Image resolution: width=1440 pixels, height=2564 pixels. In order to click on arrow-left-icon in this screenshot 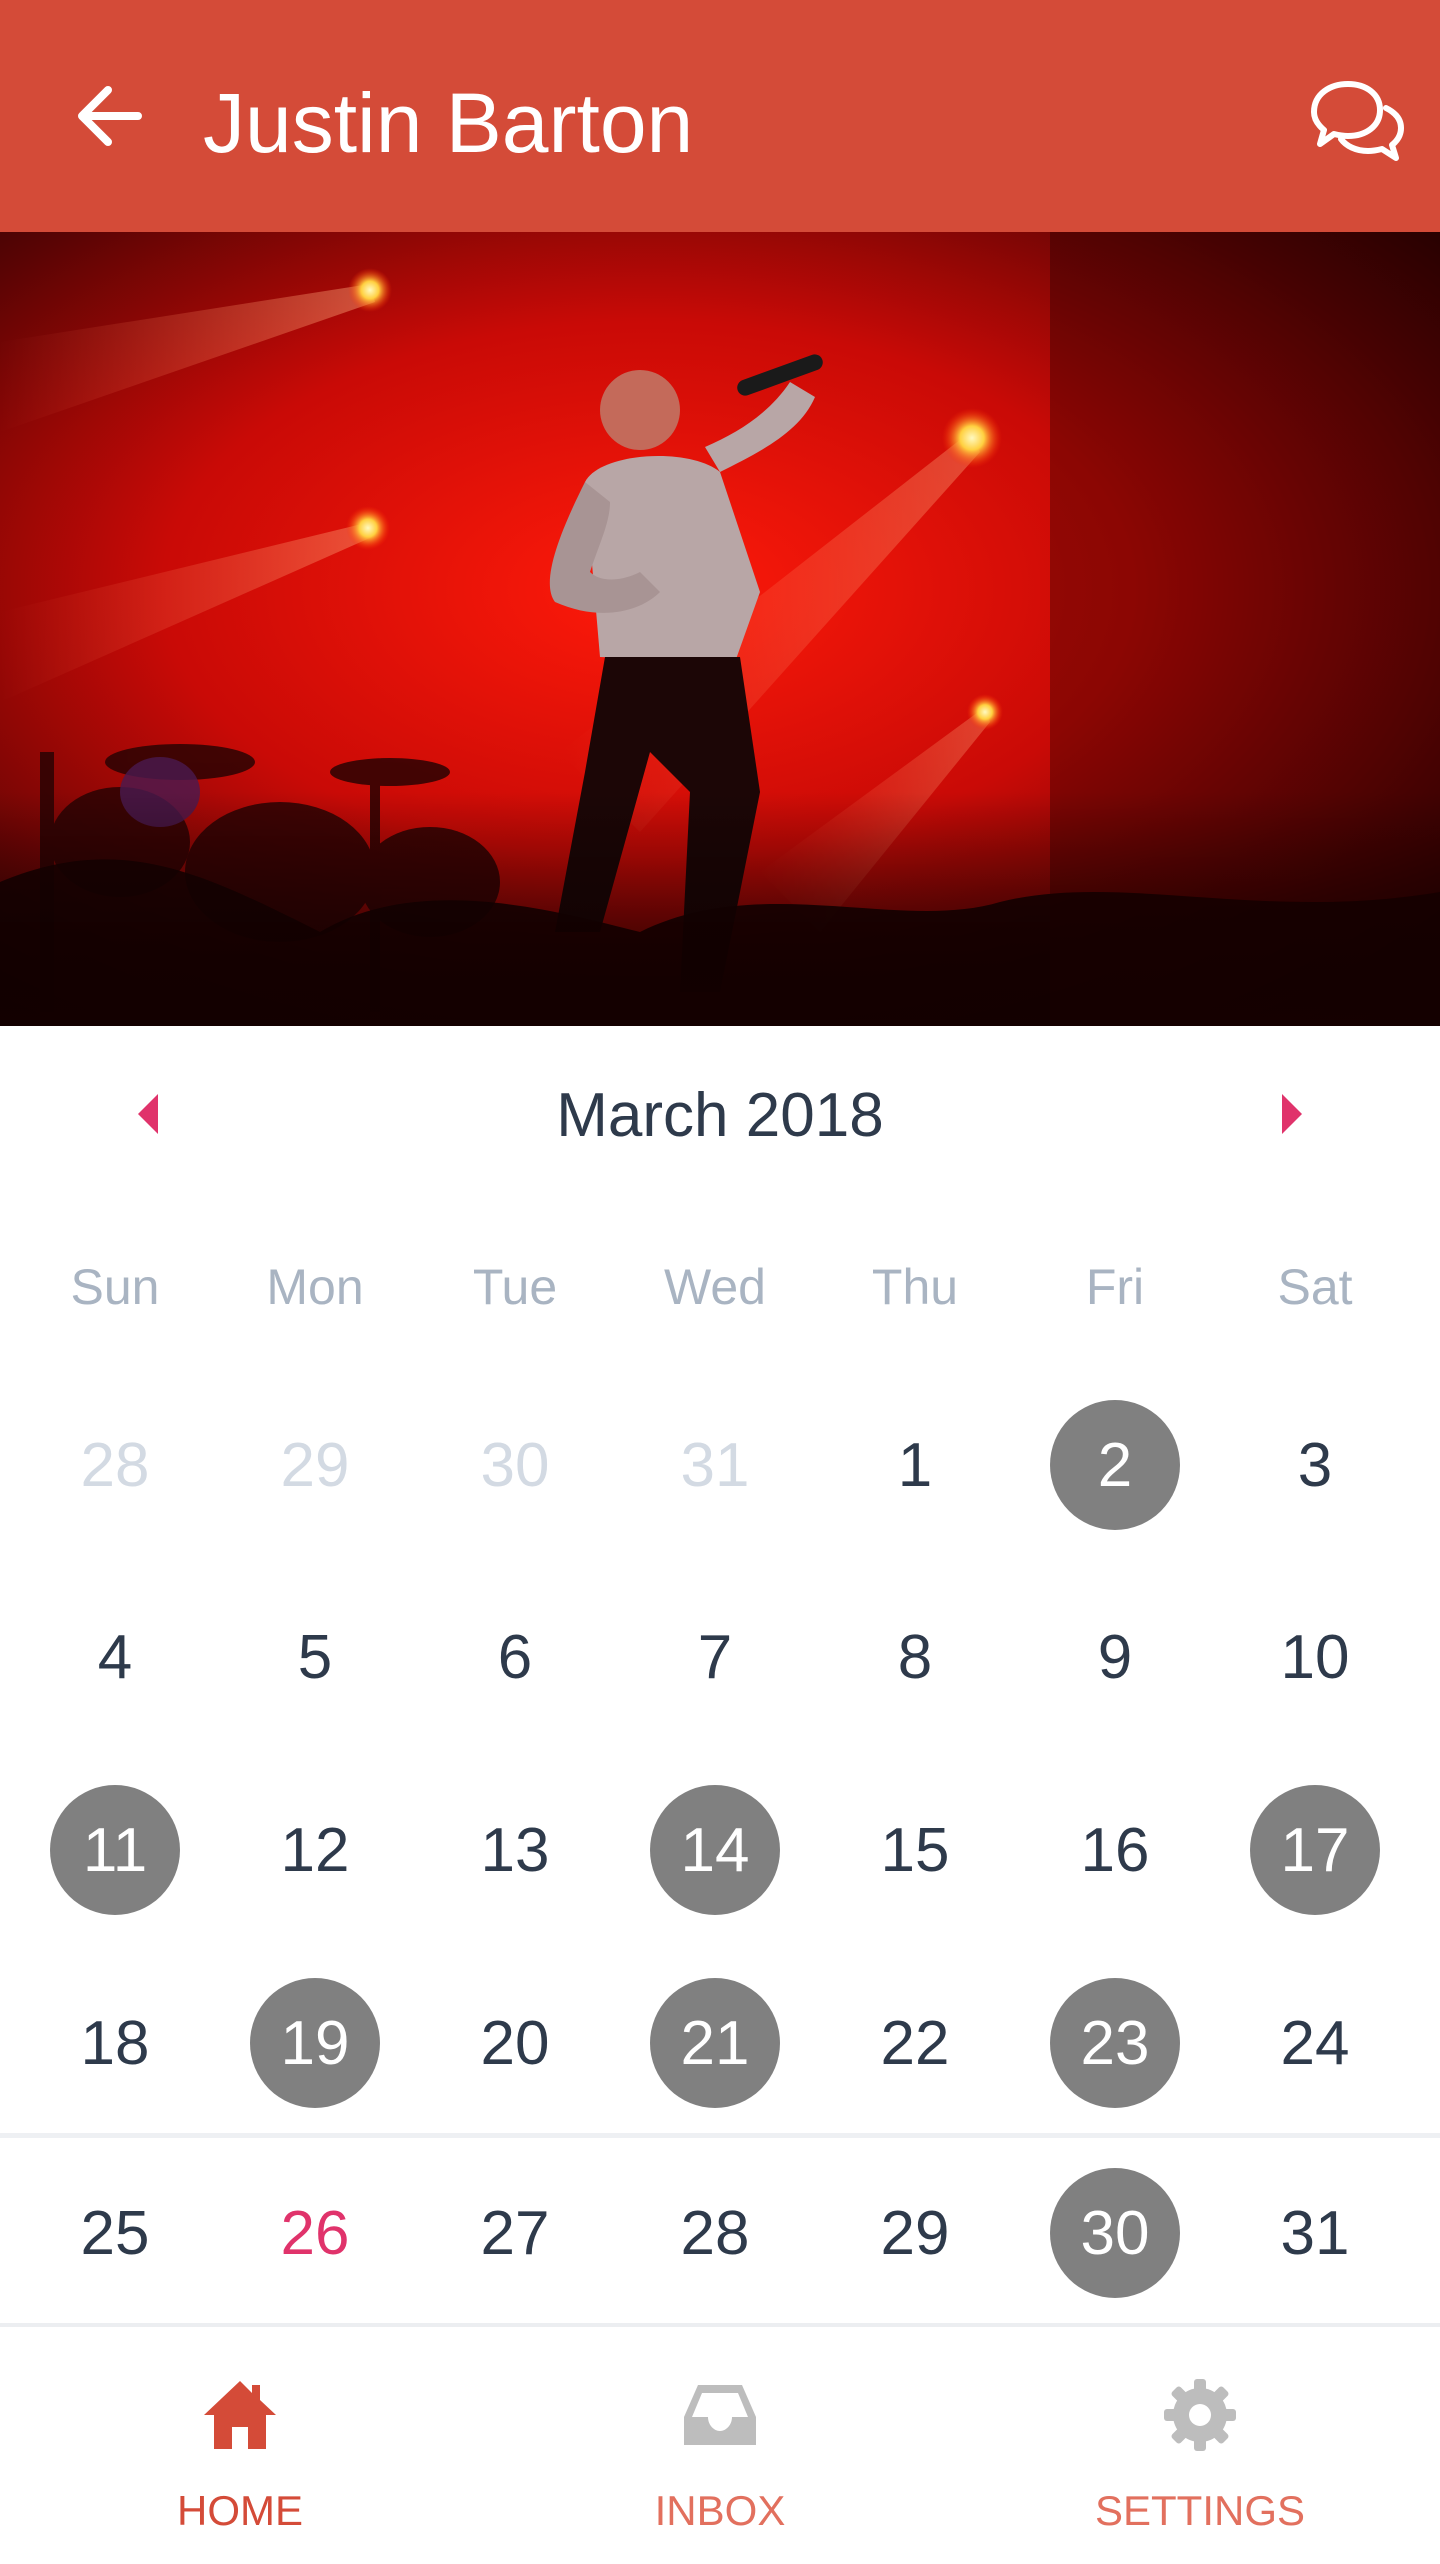, I will do `click(110, 116)`.